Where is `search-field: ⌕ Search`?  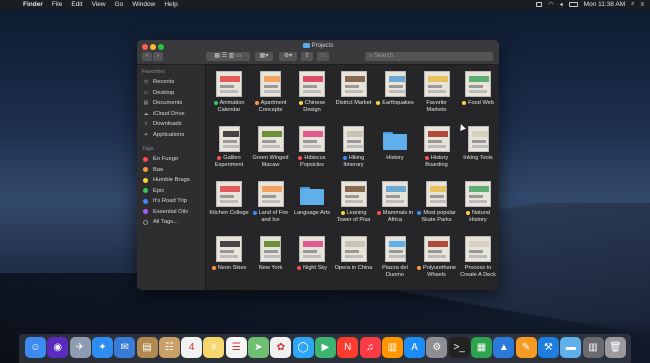
search-field: ⌕ Search is located at coordinates (429, 56).